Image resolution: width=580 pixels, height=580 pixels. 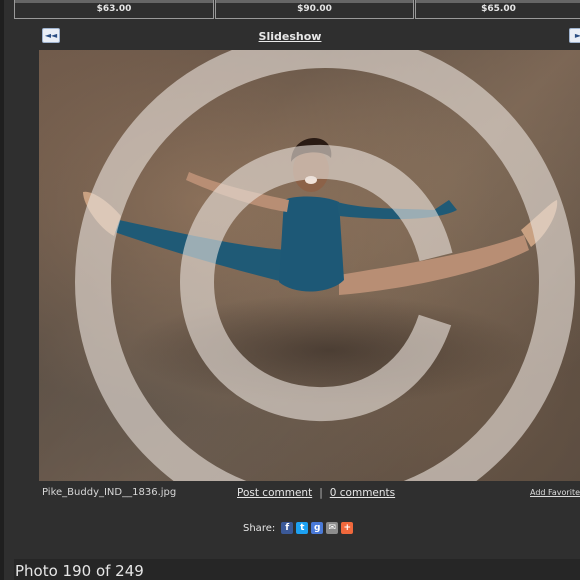 What do you see at coordinates (2, 290) in the screenshot?
I see `left-rail` at bounding box center [2, 290].